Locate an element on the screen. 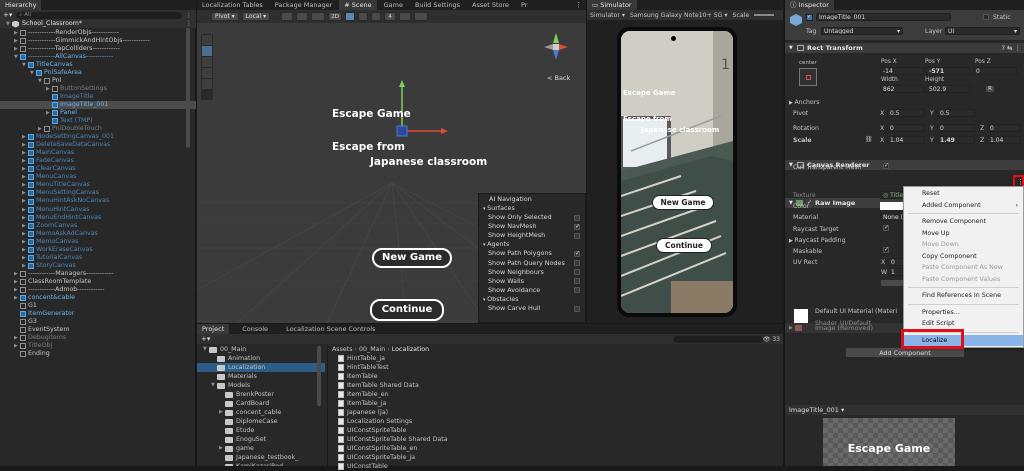 The image size is (1024, 471). file-row: ItemTable_ja is located at coordinates (560, 403).